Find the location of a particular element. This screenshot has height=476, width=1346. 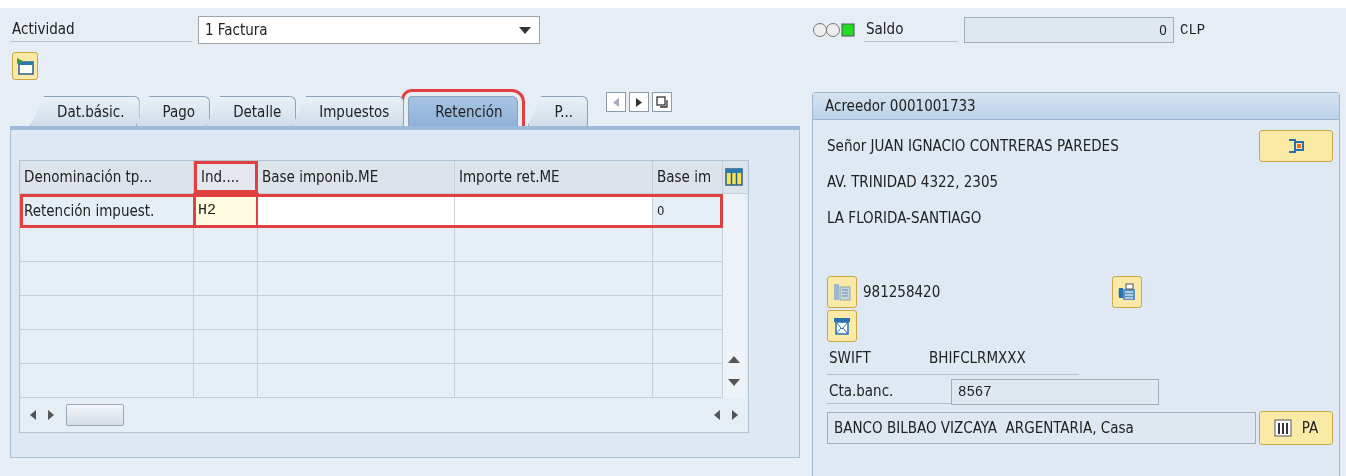

field-label: Actividad is located at coordinates (101, 30).